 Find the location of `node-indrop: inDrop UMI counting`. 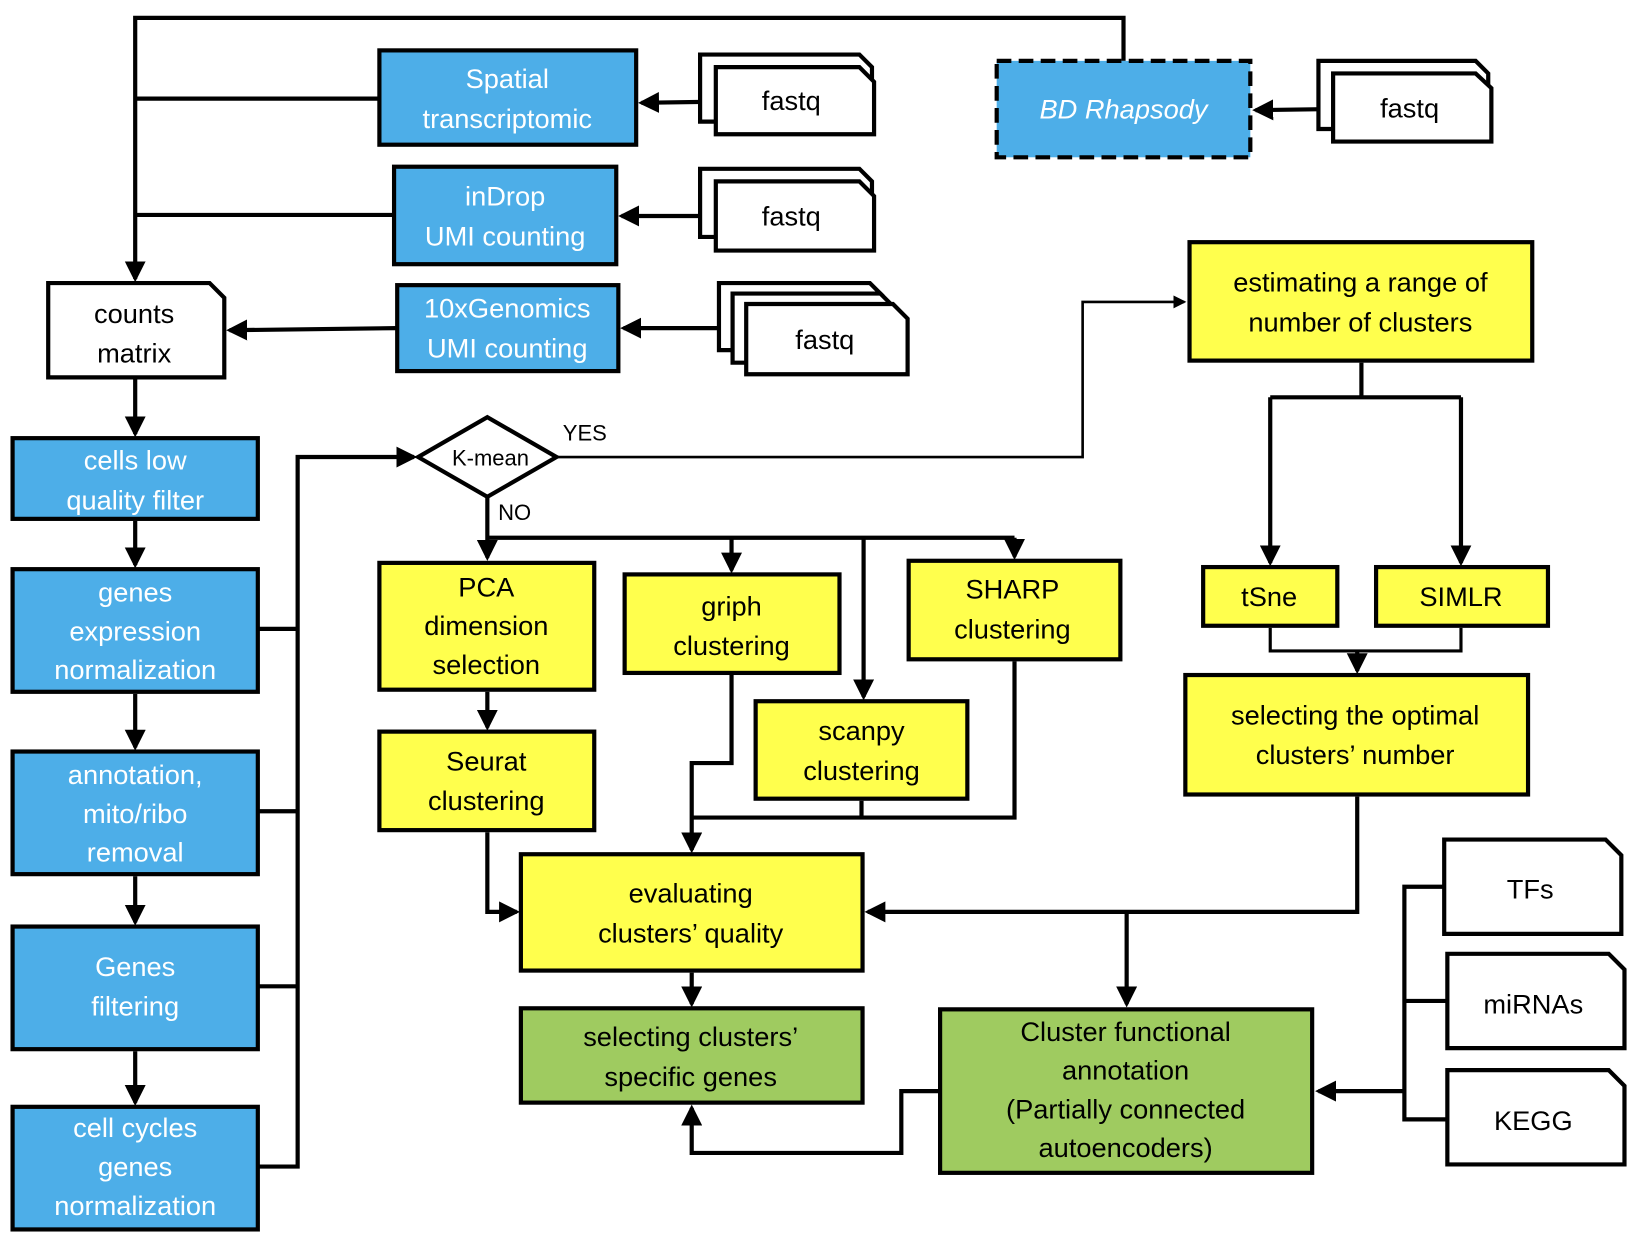

node-indrop: inDrop UMI counting is located at coordinates (505, 215).